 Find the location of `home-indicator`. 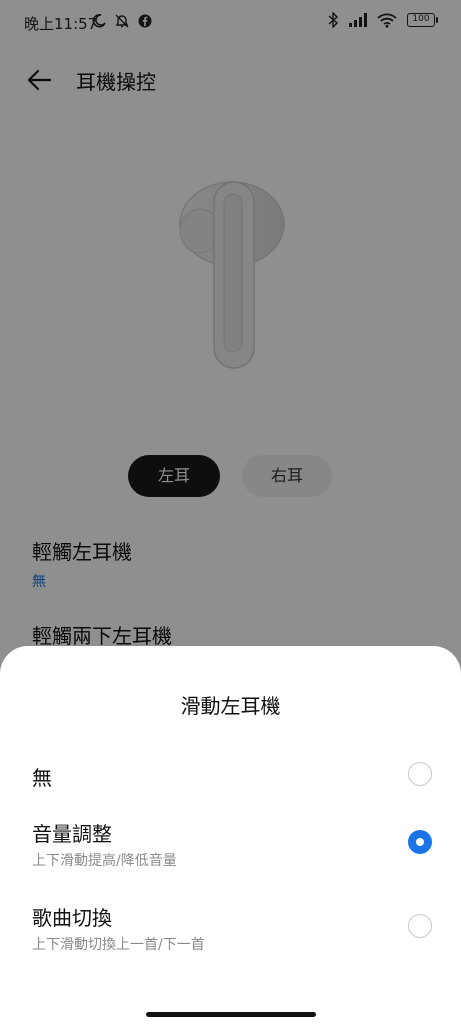

home-indicator is located at coordinates (231, 1014).